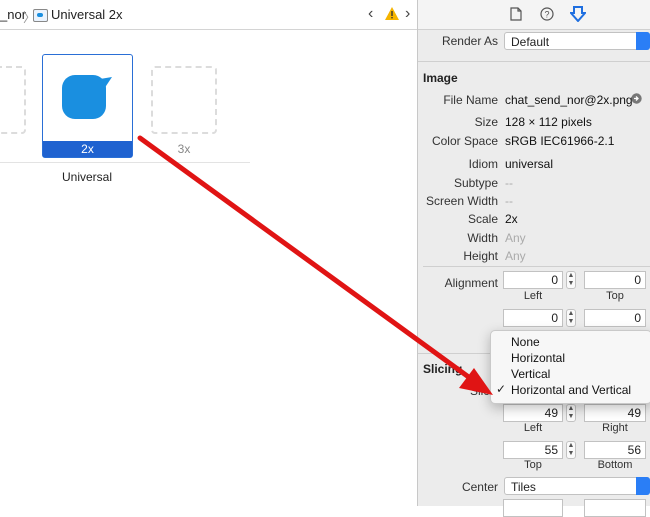  I want to click on inspector-toolbar: ?, so click(534, 15).